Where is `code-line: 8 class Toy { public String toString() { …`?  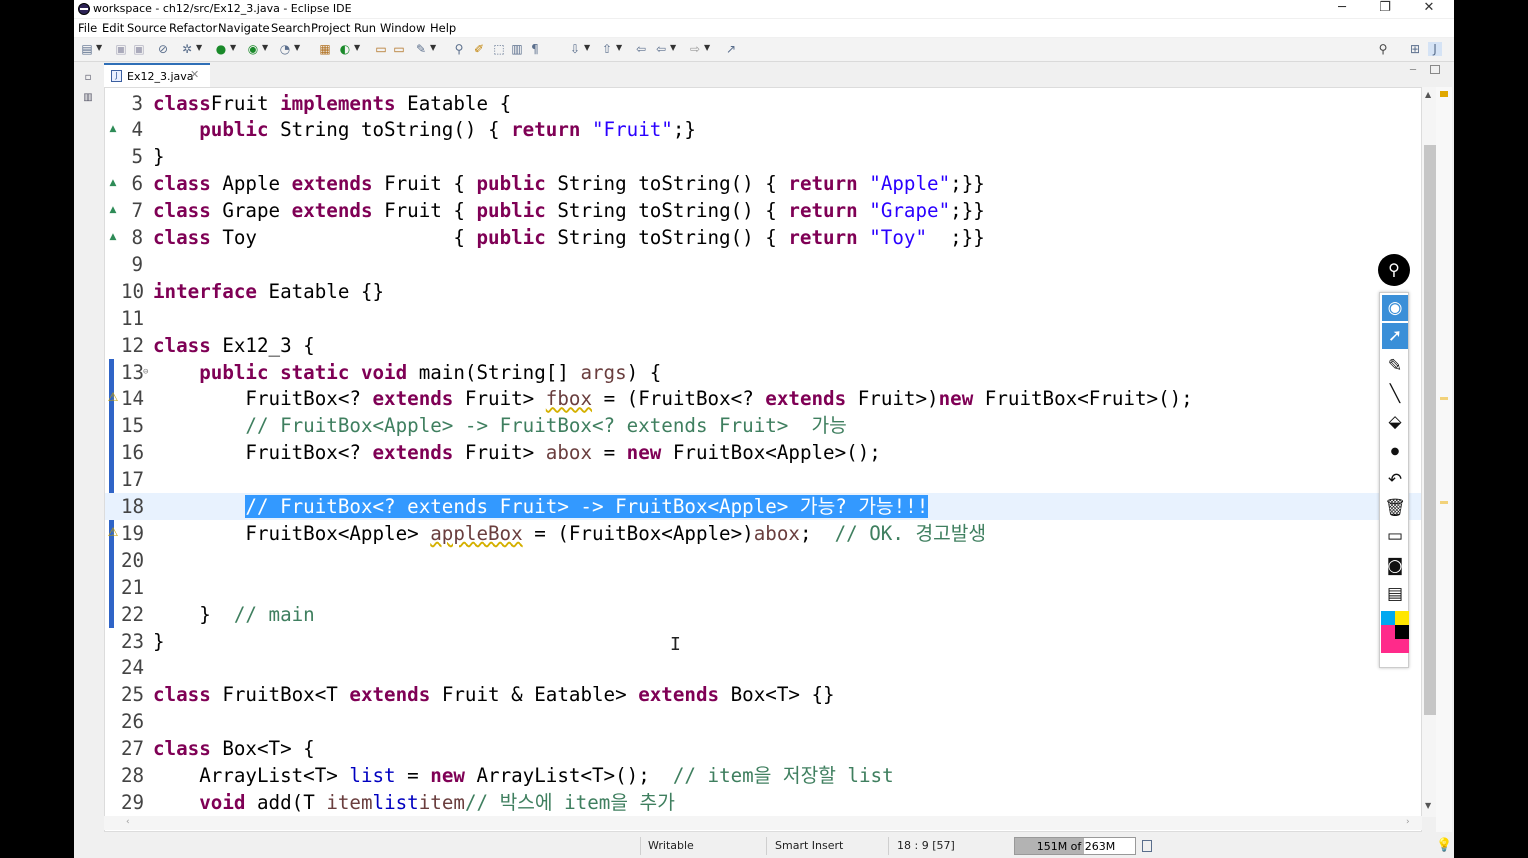
code-line: 8 class Toy { public String toString() { … is located at coordinates (763, 237).